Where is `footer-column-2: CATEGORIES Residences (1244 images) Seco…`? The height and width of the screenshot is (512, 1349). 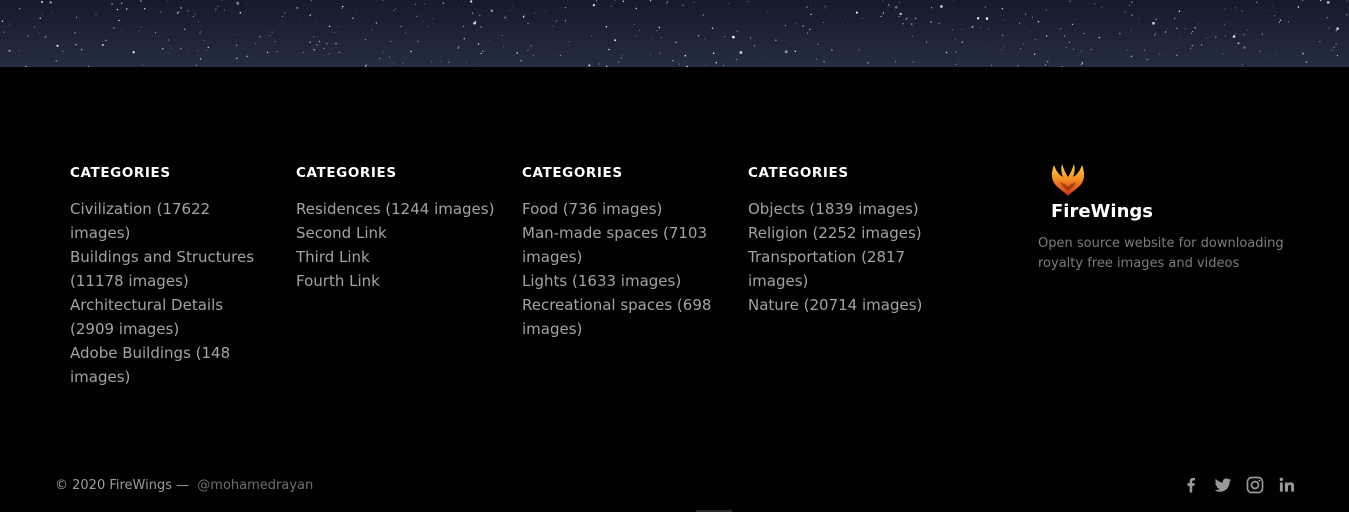 footer-column-2: CATEGORIES Residences (1244 images) Seco… is located at coordinates (396, 228).